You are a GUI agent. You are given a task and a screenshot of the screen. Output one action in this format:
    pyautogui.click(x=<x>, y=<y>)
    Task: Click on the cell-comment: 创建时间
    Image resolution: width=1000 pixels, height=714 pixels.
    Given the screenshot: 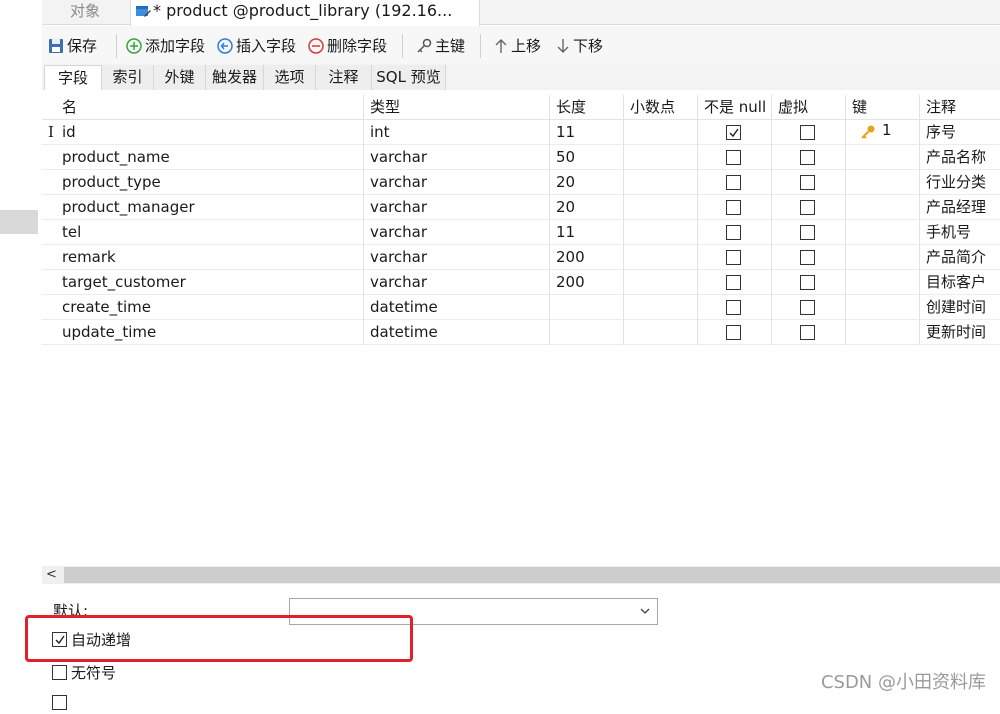 What is the action you would take?
    pyautogui.click(x=960, y=307)
    